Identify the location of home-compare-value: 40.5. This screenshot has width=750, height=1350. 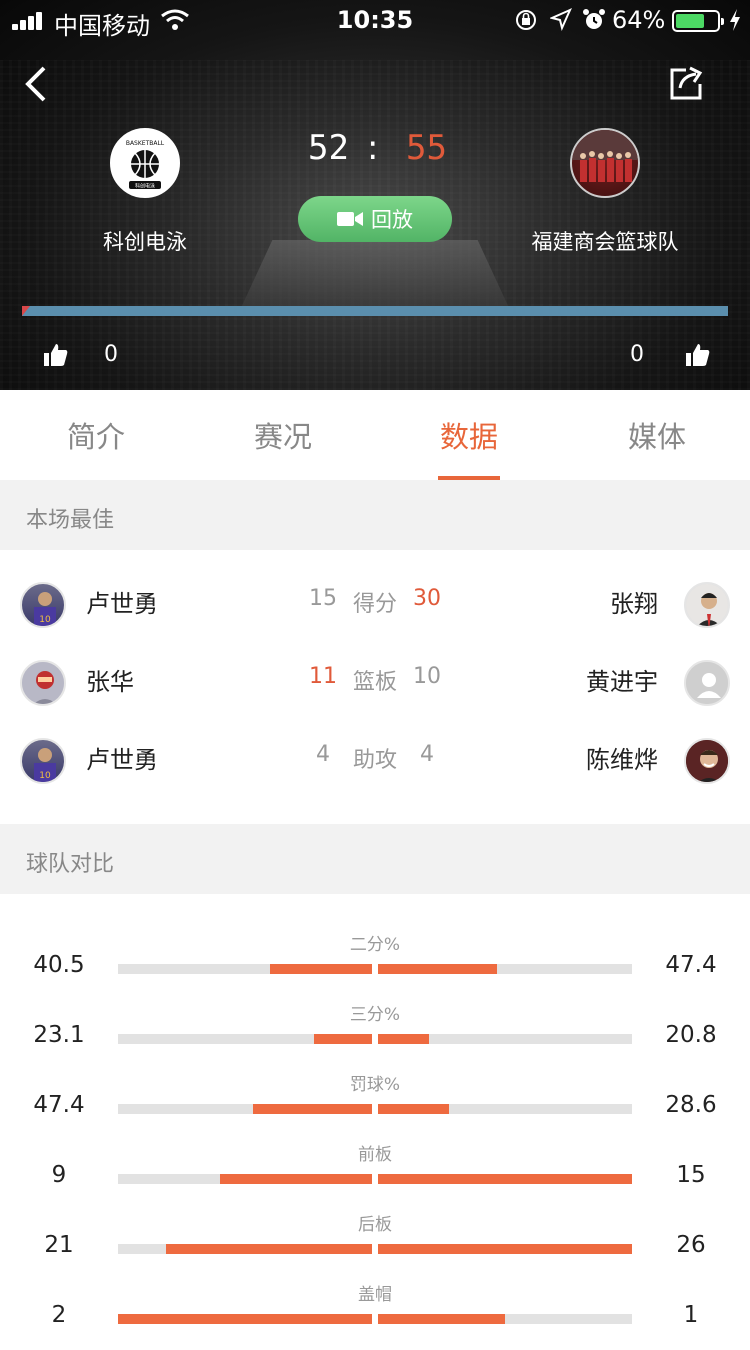
(59, 965).